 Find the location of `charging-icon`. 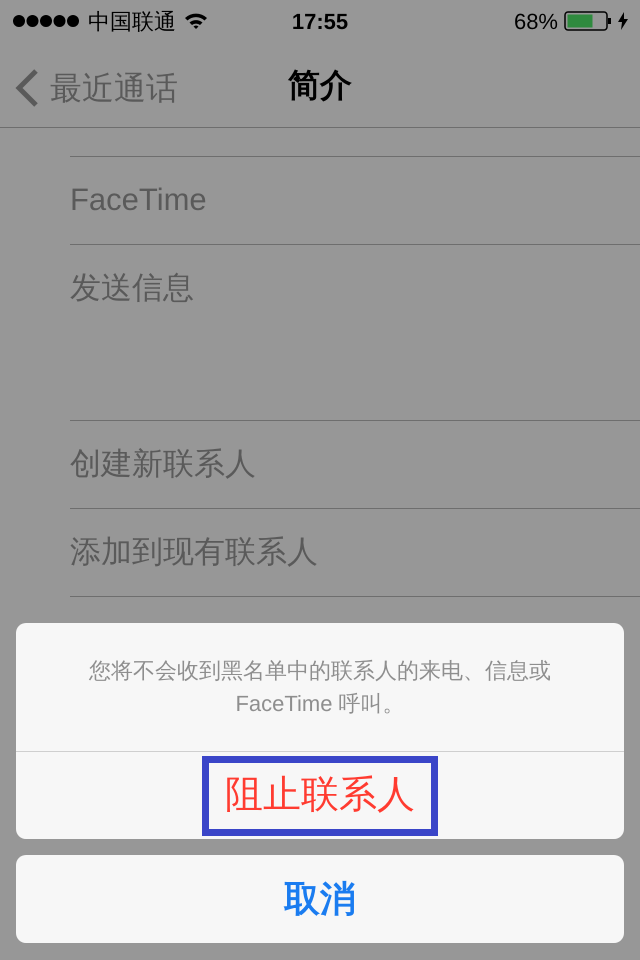

charging-icon is located at coordinates (623, 21).